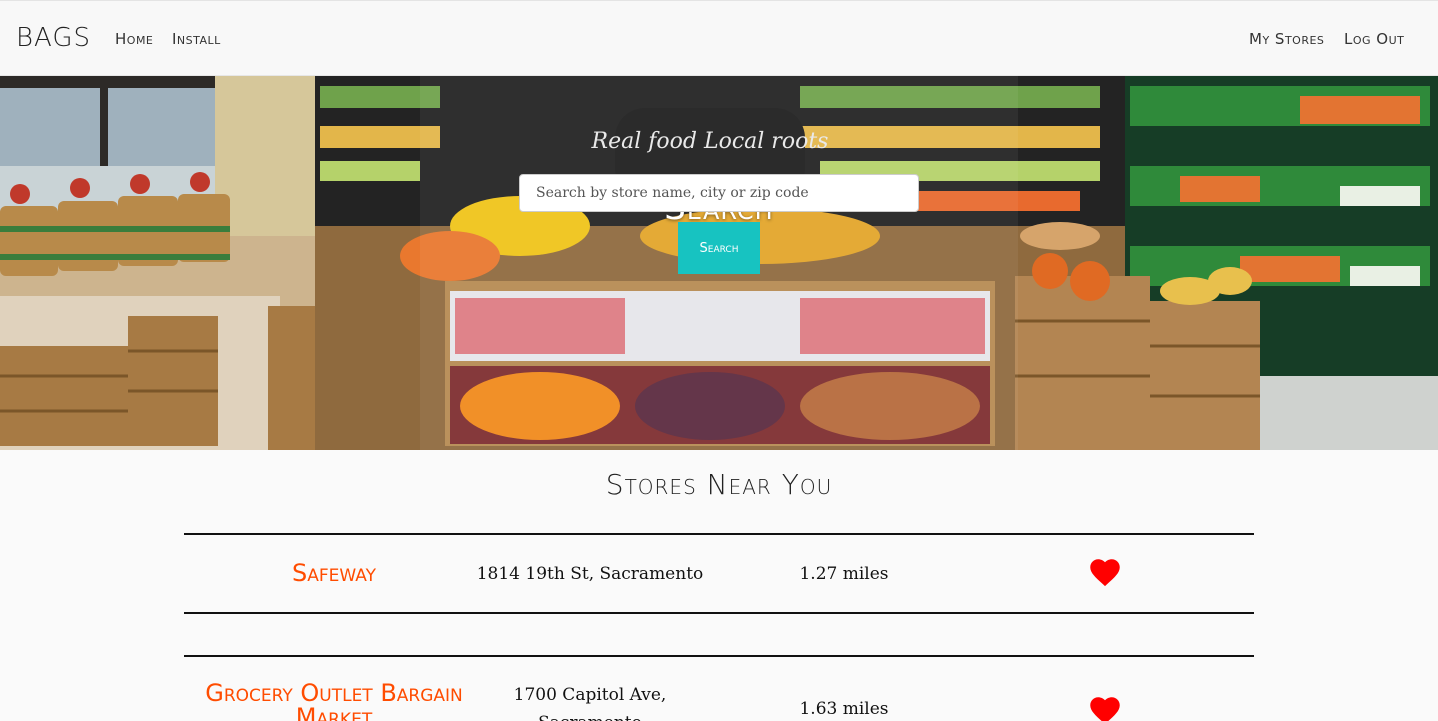  I want to click on store-distance: 1.27 miles, so click(844, 574).